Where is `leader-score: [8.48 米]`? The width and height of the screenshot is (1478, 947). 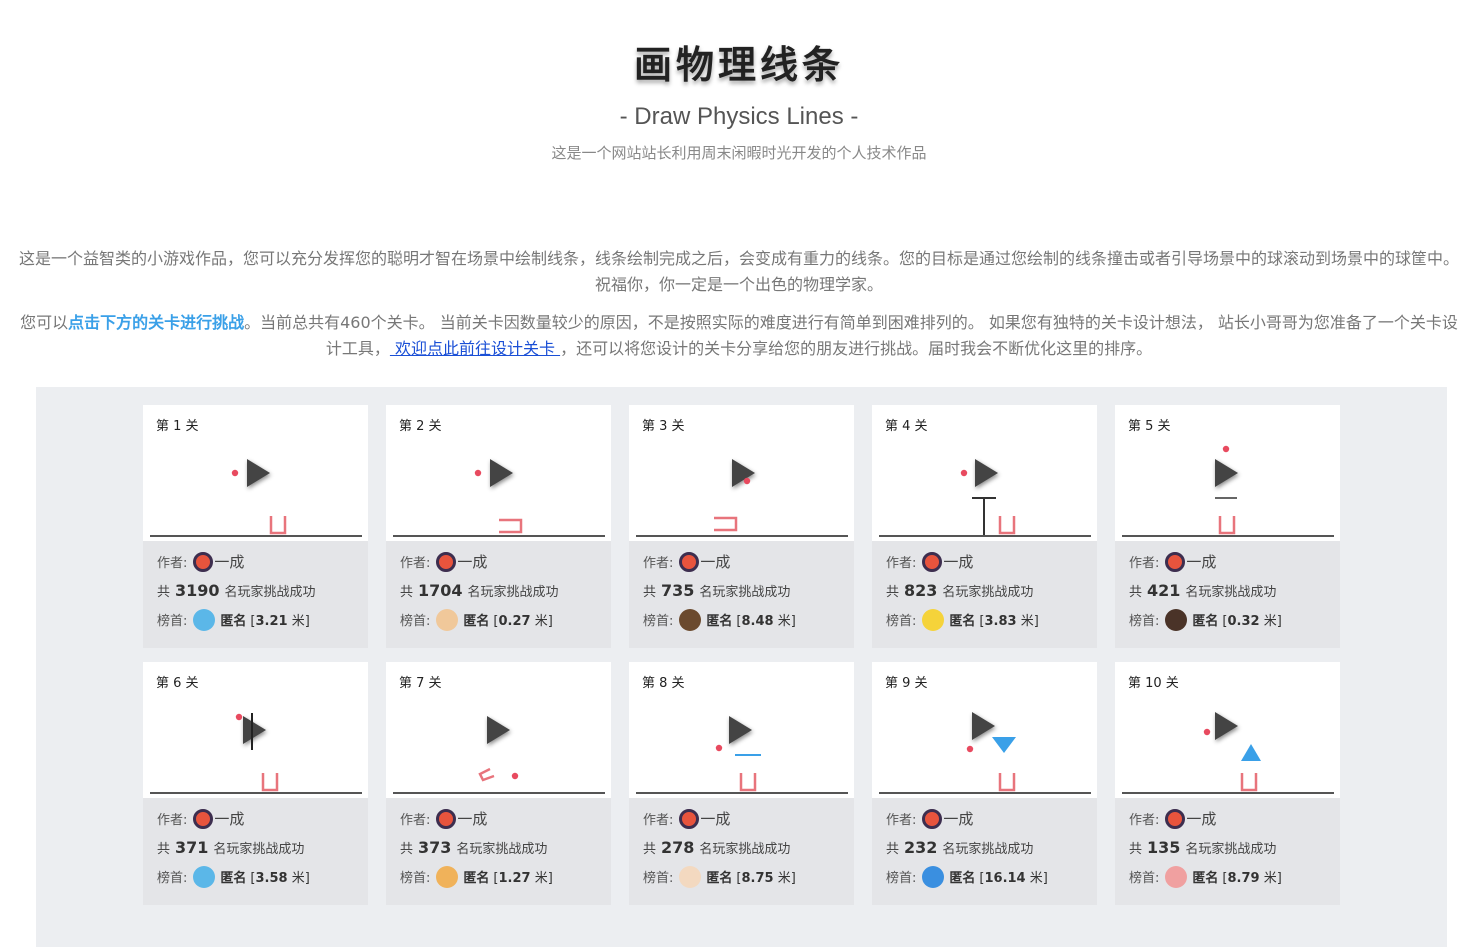
leader-score: [8.48 米] is located at coordinates (766, 621).